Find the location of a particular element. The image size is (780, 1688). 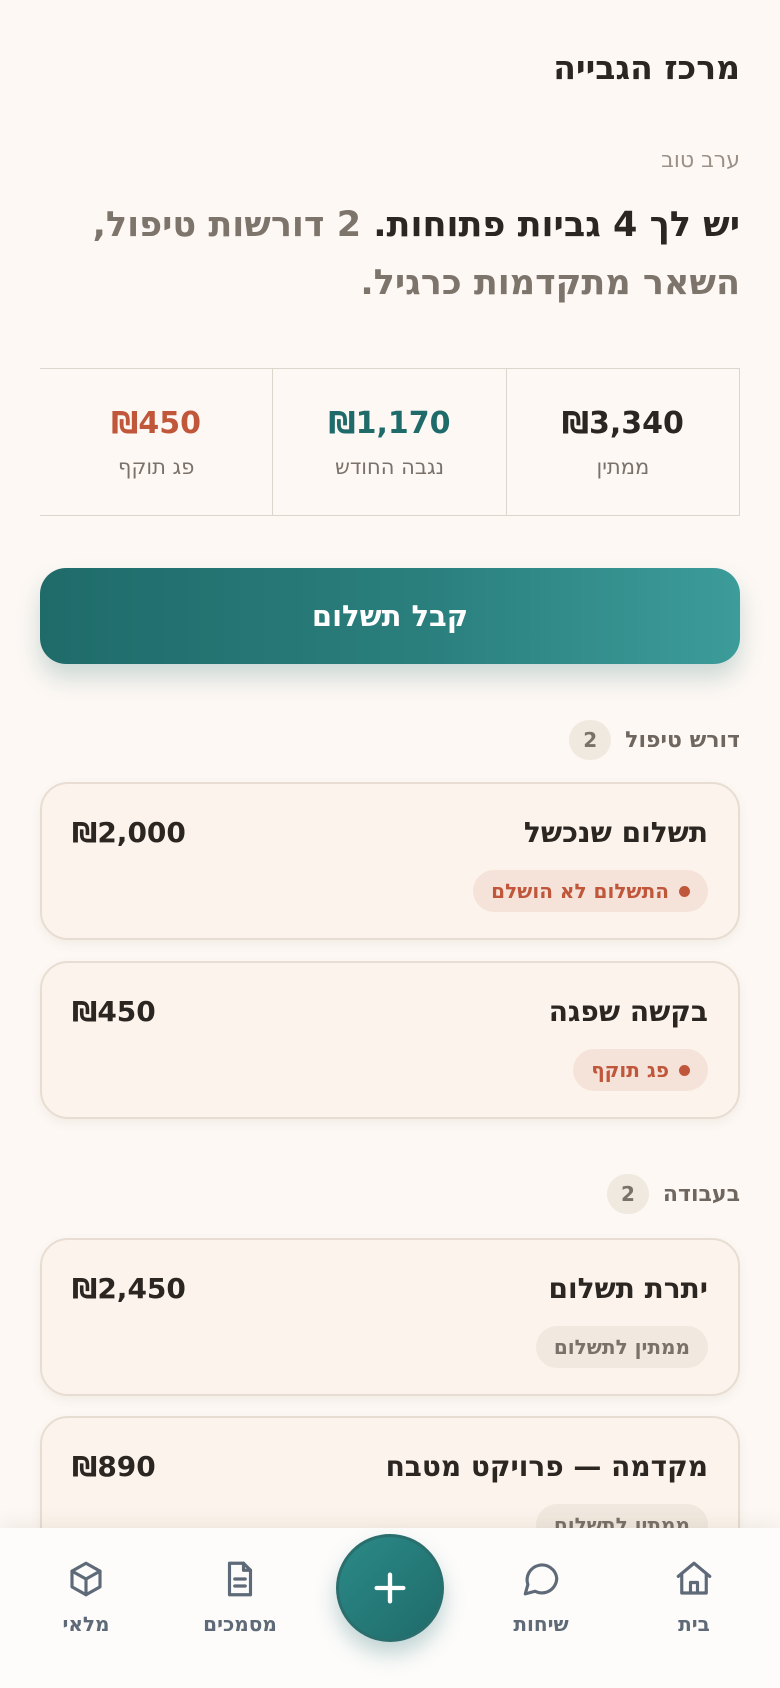

nav-item-inventory: מלאי is located at coordinates (86, 1597).